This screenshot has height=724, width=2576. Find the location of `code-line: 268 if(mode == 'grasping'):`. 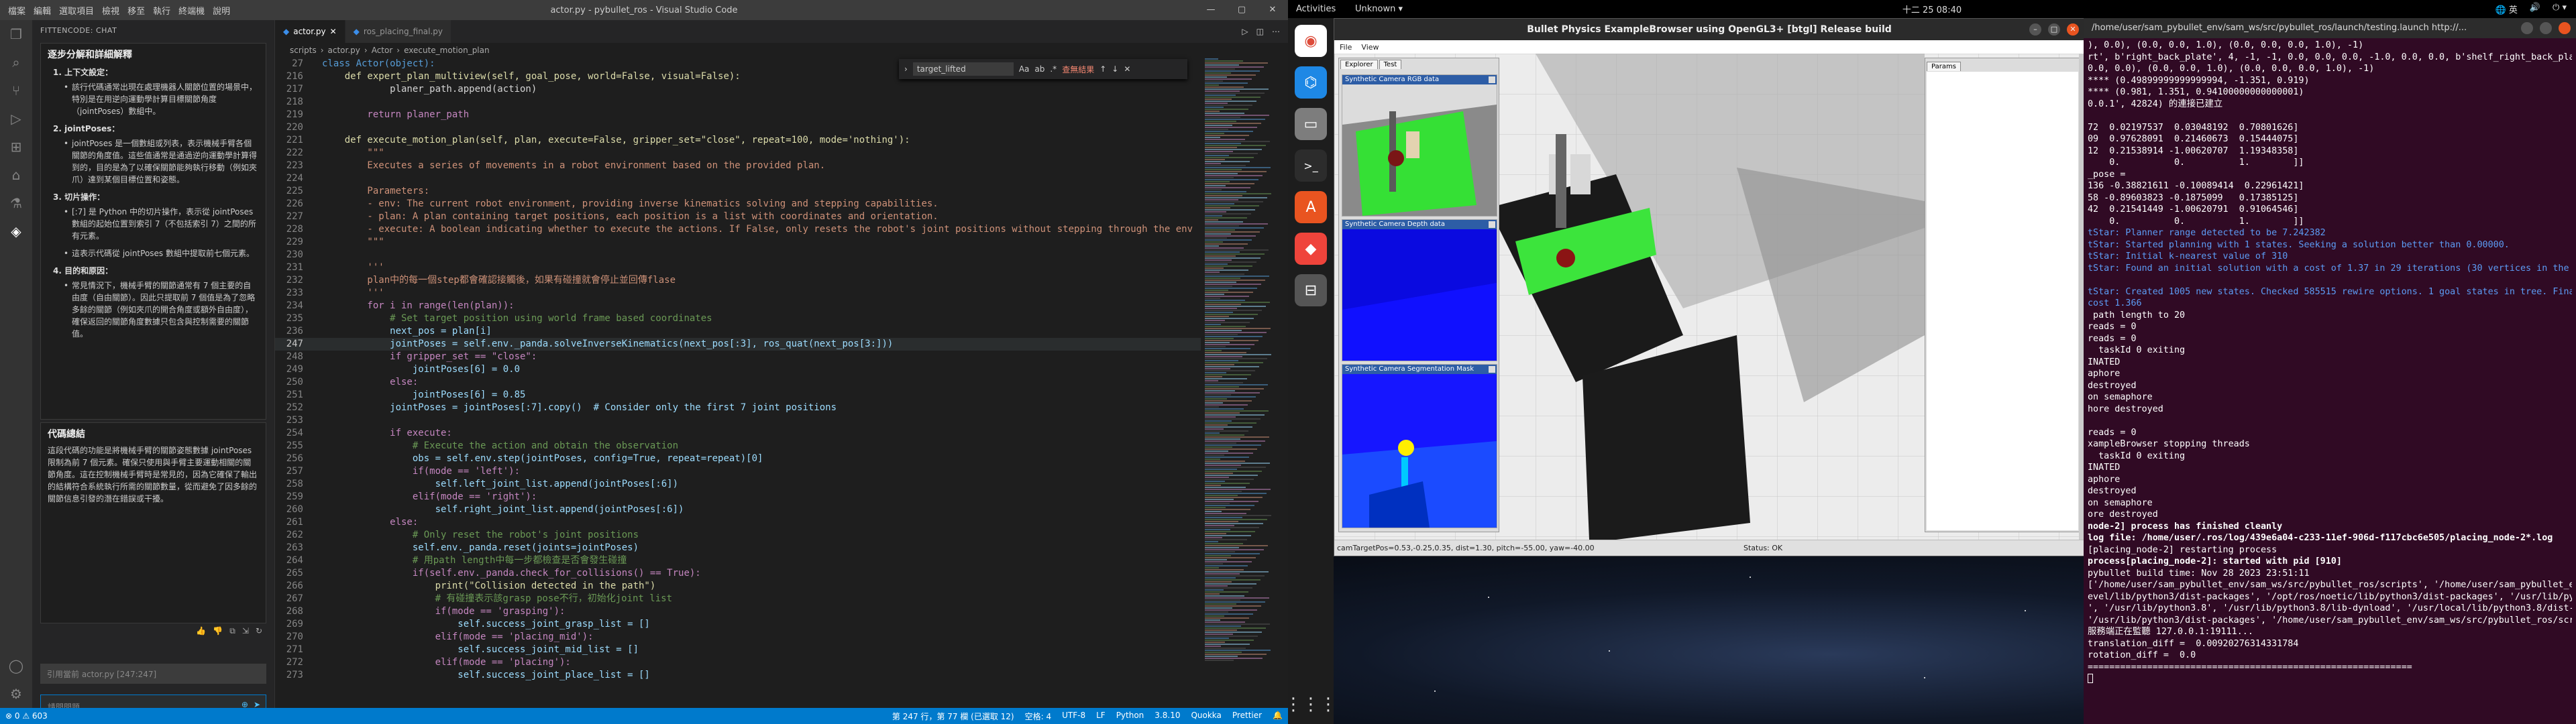

code-line: 268 if(mode == 'grasping'): is located at coordinates (738, 611).